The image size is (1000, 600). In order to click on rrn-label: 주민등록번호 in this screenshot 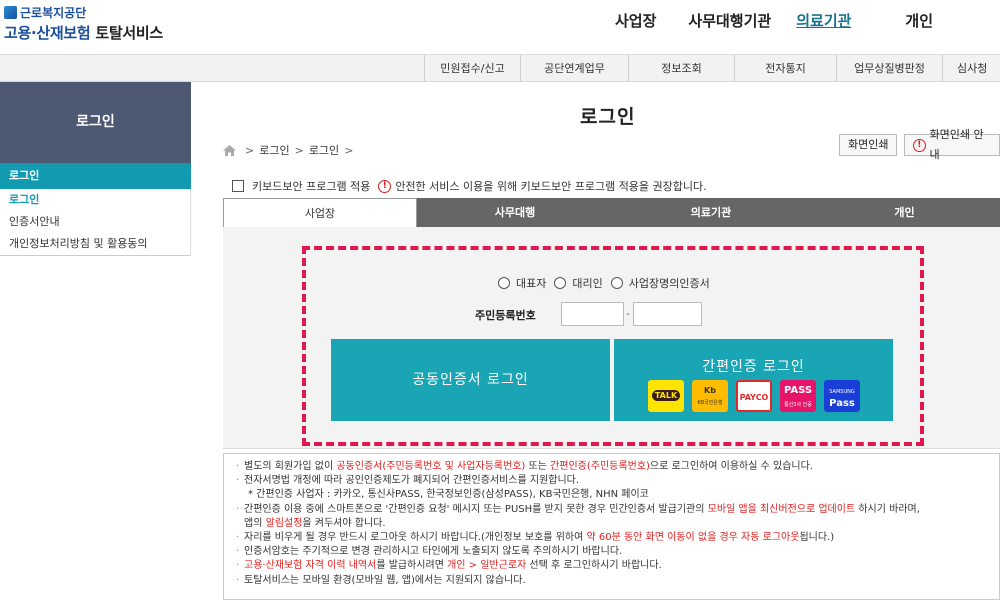, I will do `click(505, 315)`.